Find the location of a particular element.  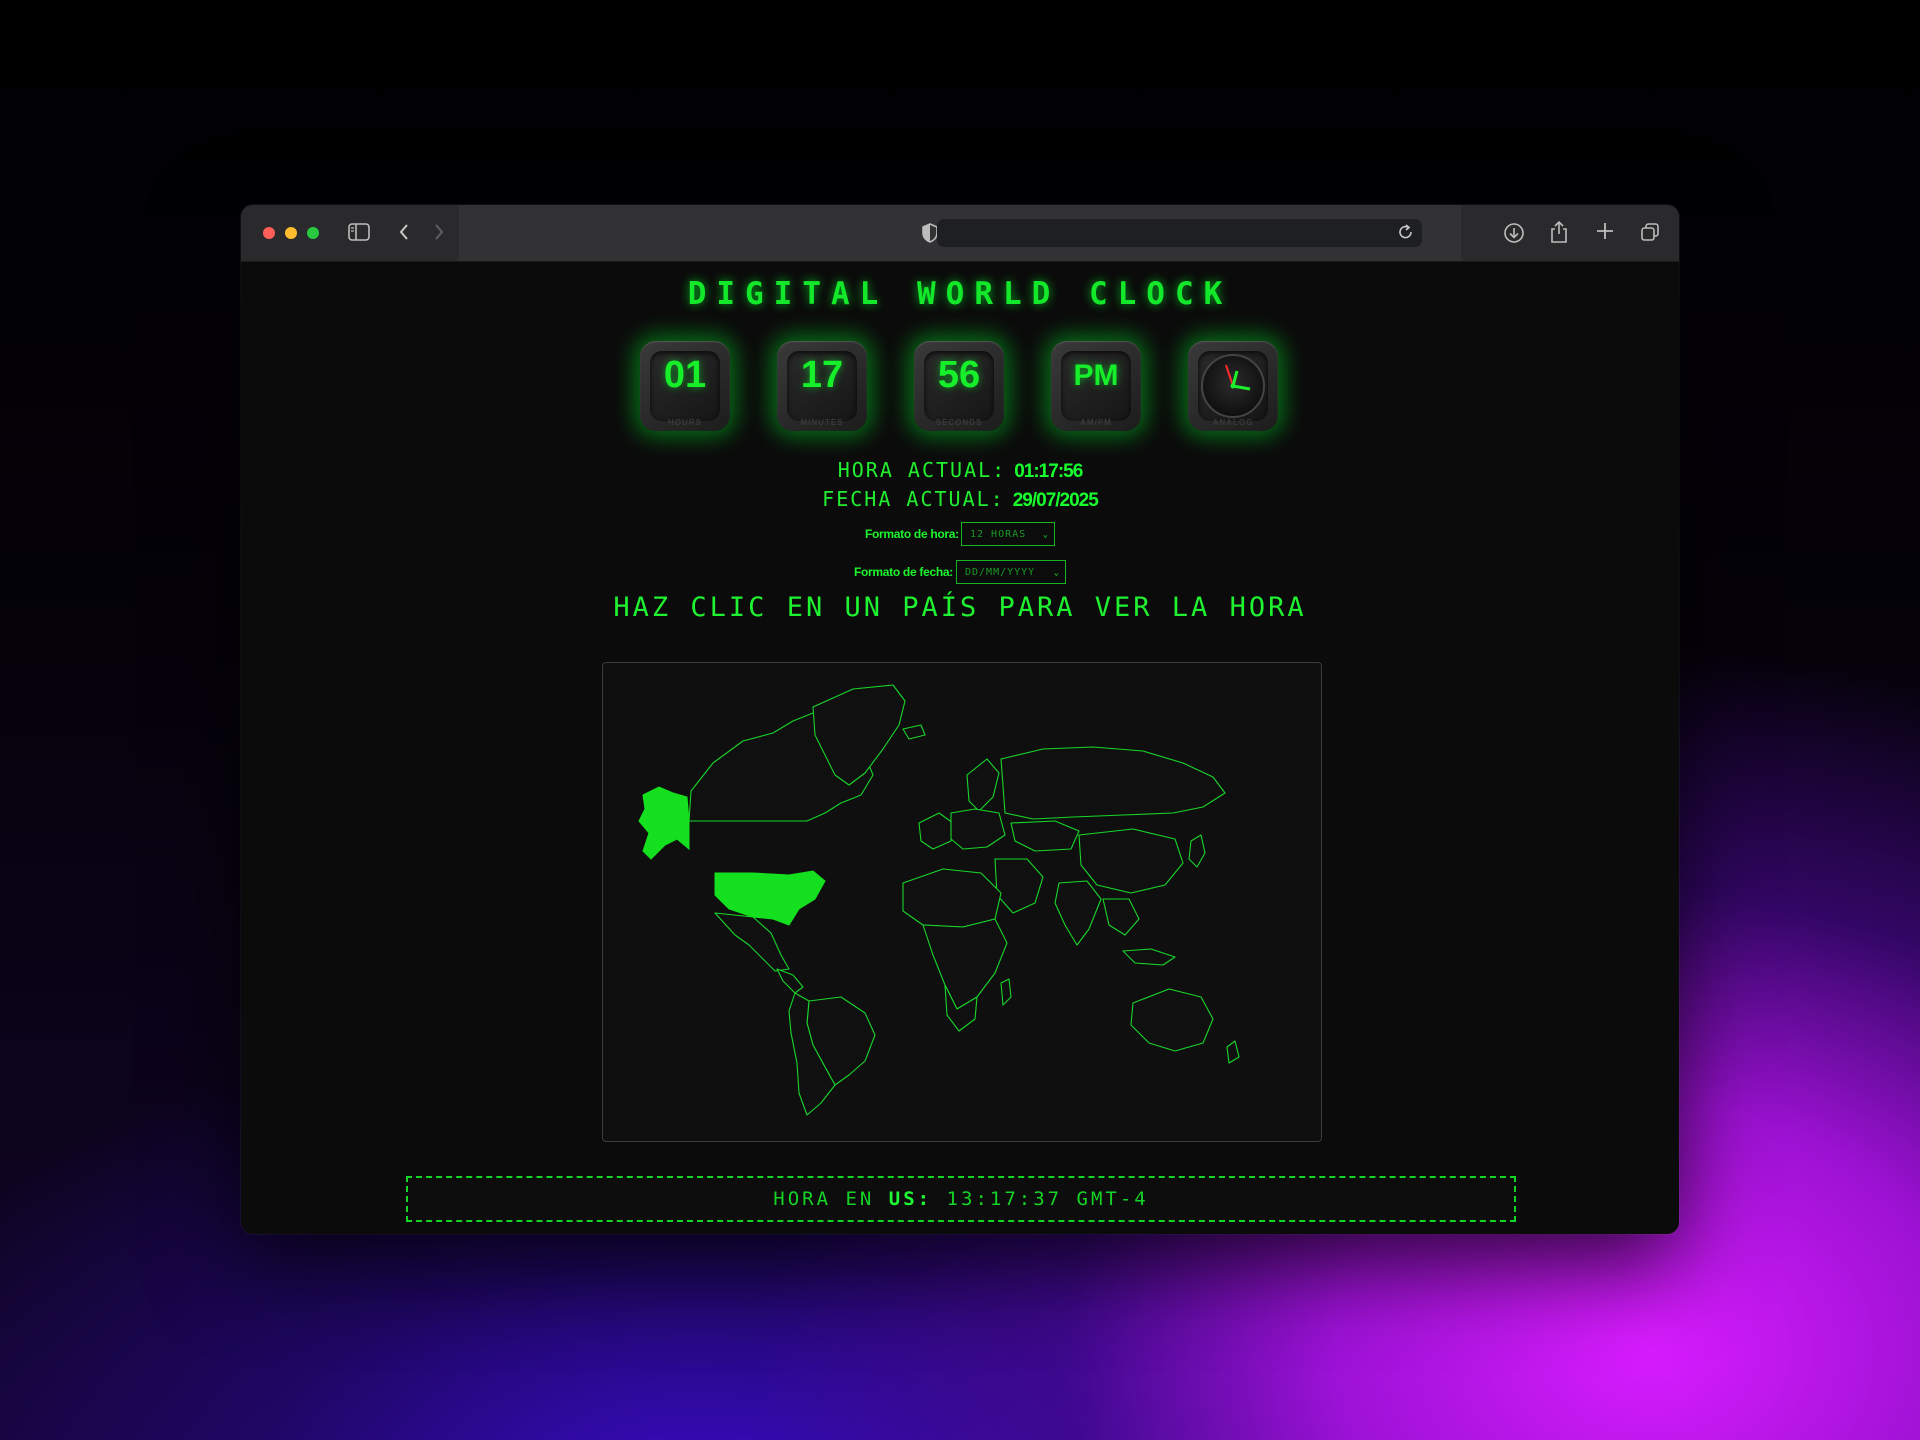

country-australia is located at coordinates (1172, 1020).